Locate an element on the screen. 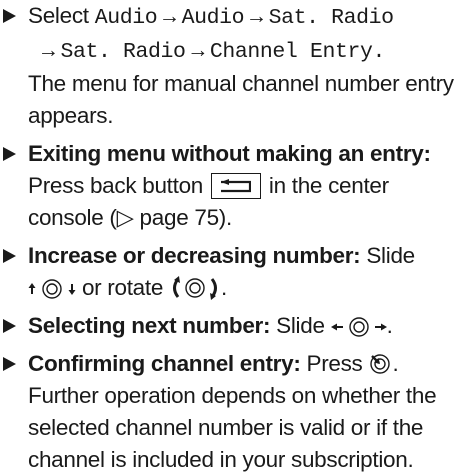  slide-left-right-icon is located at coordinates (358, 327).